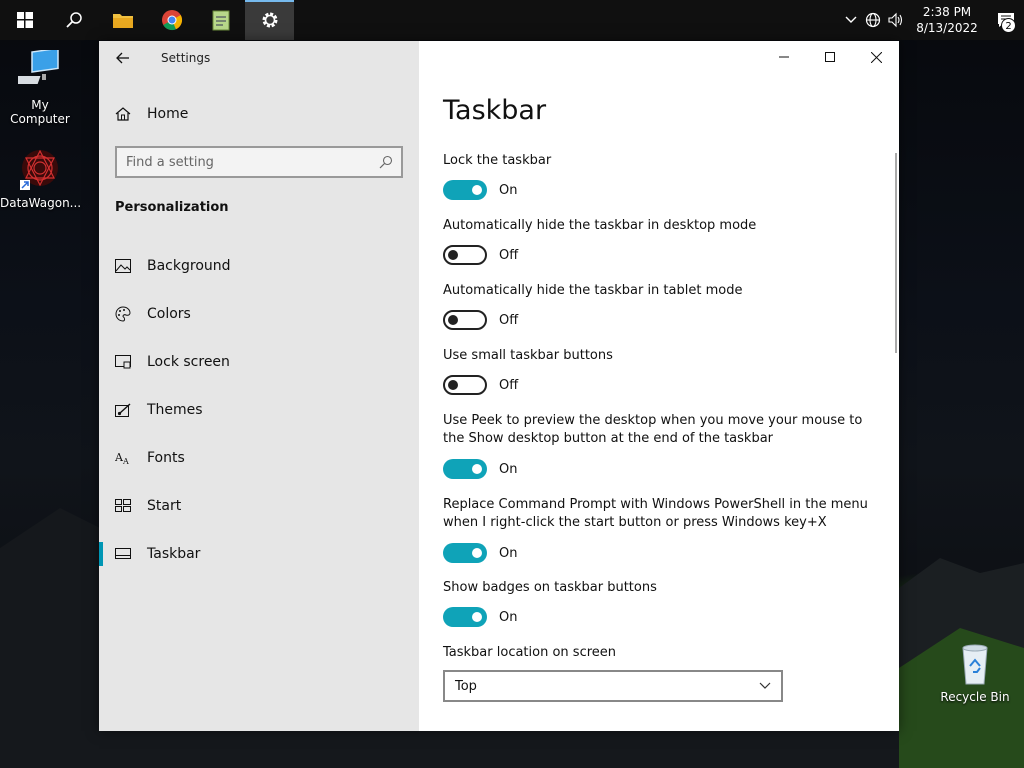  I want to click on system-tray: 2:38 PM 8/13/2022 2, so click(932, 20).